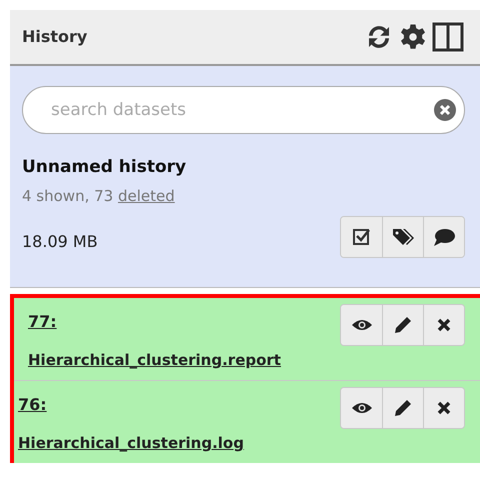 This screenshot has width=480, height=488. I want to click on settings-icon, so click(413, 37).